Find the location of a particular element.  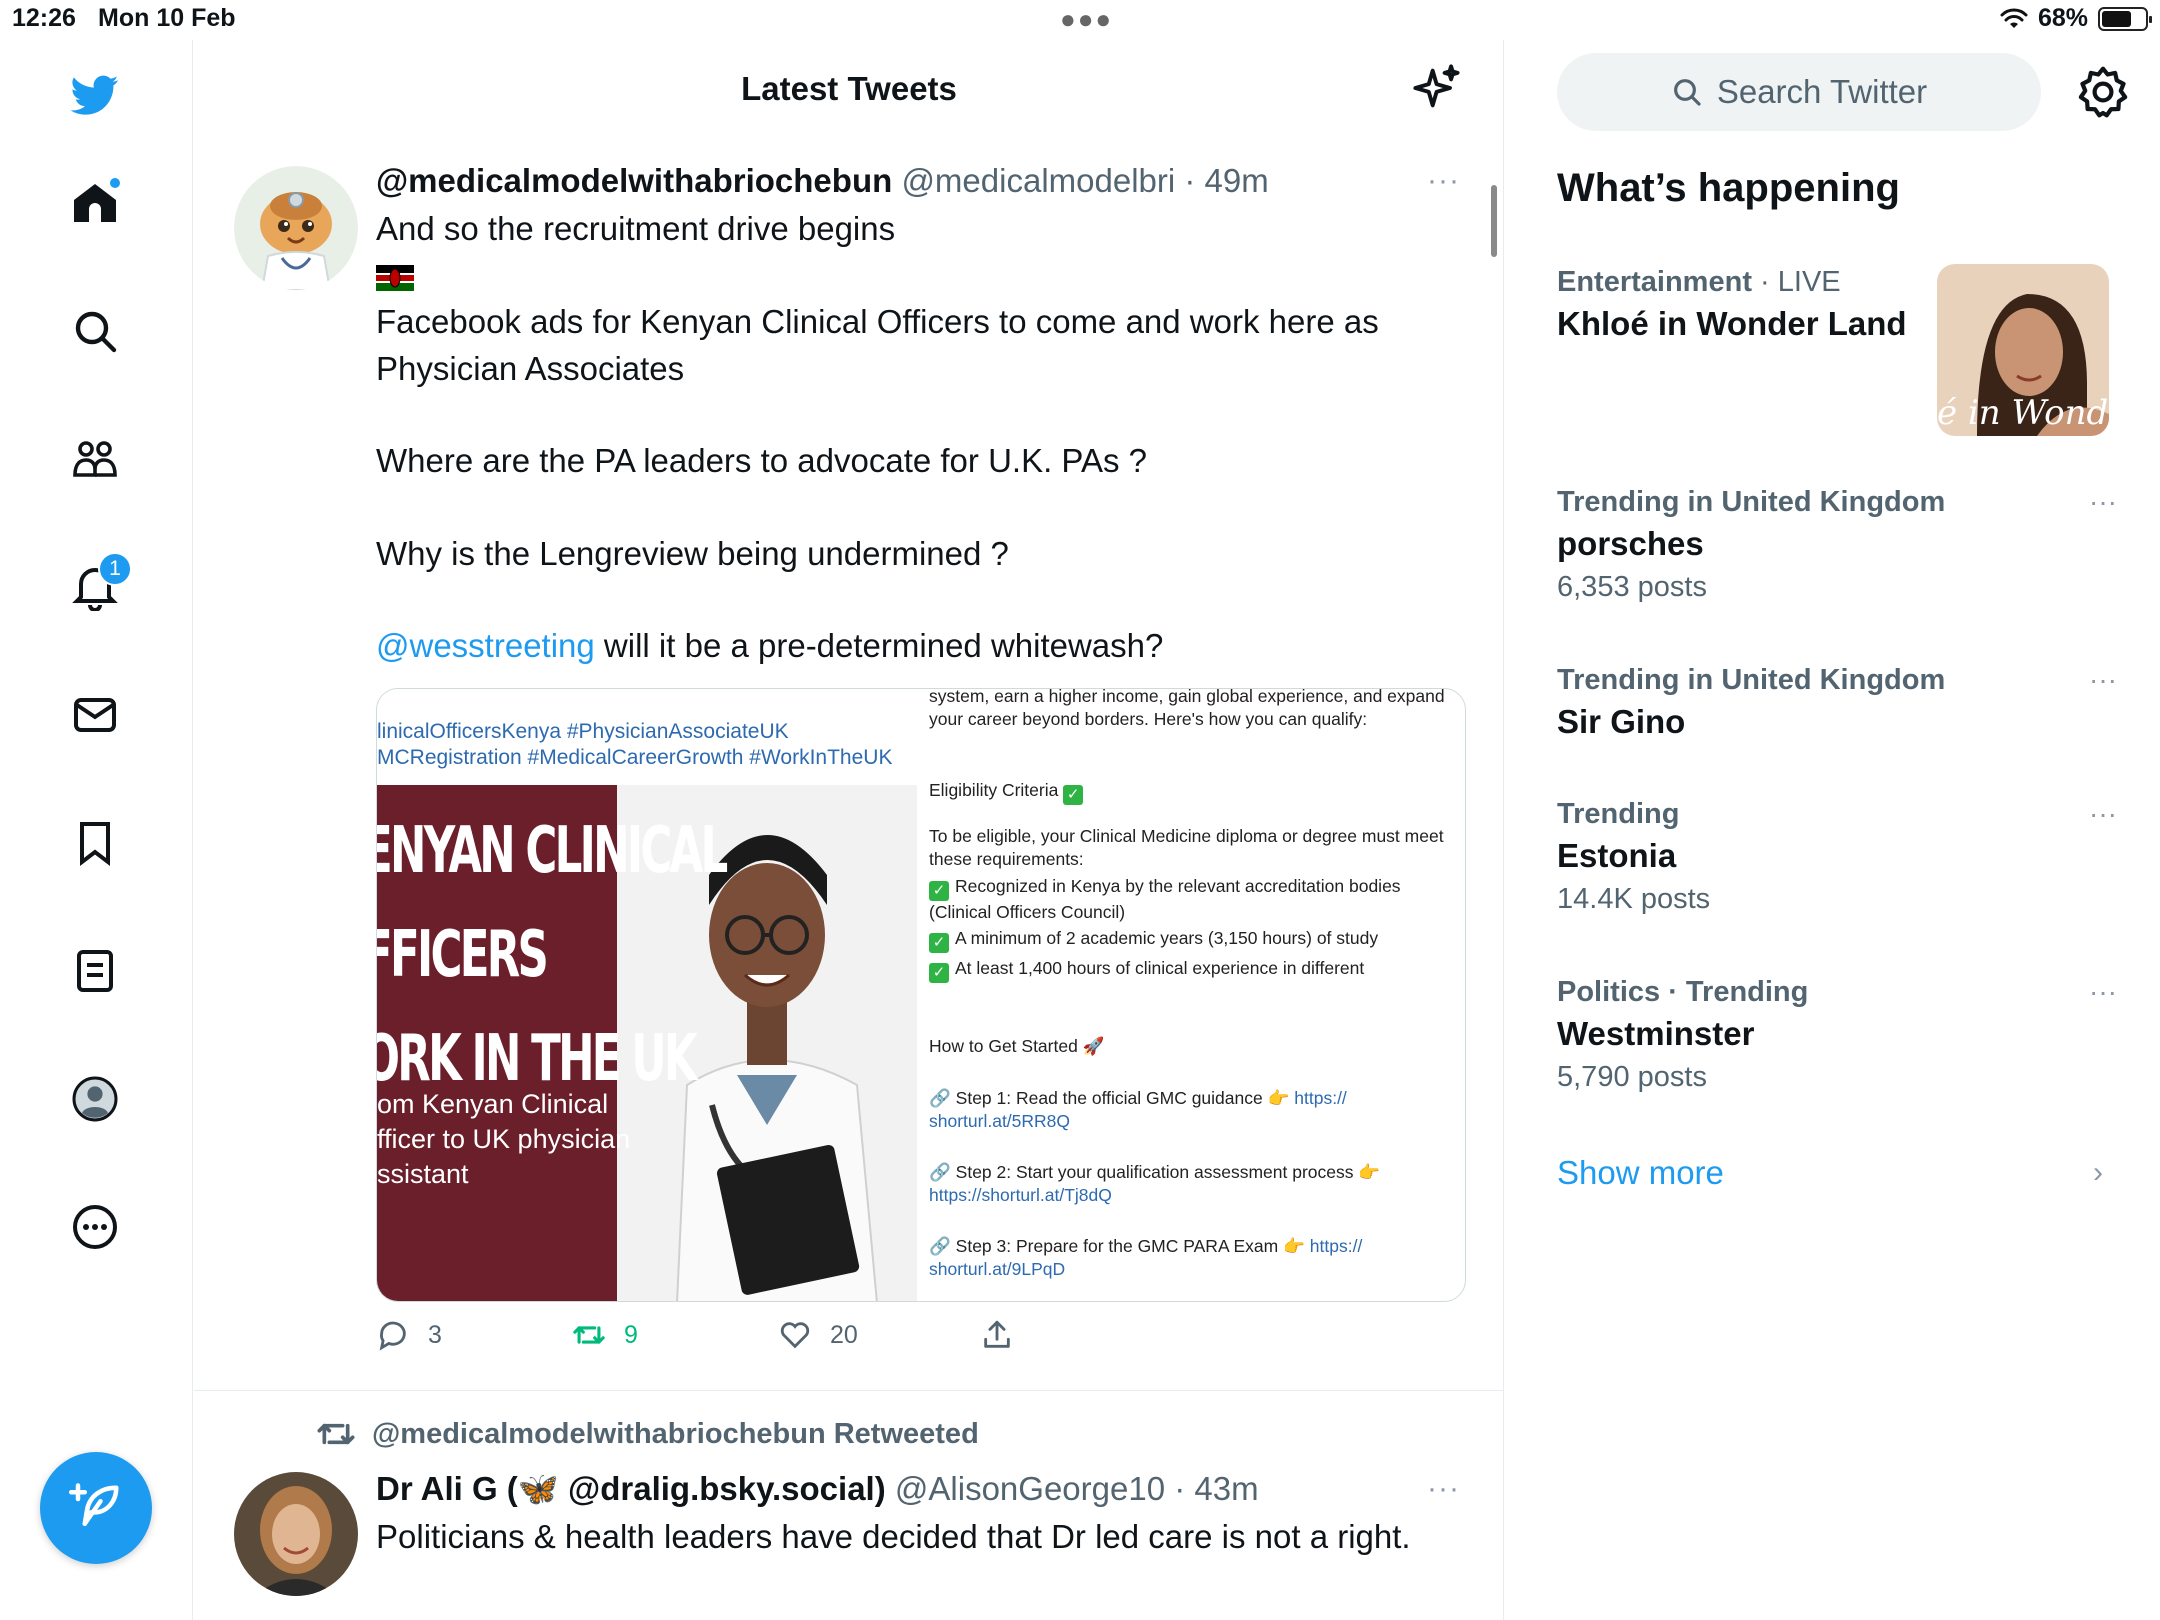

compose-tweet-button is located at coordinates (96, 1508).